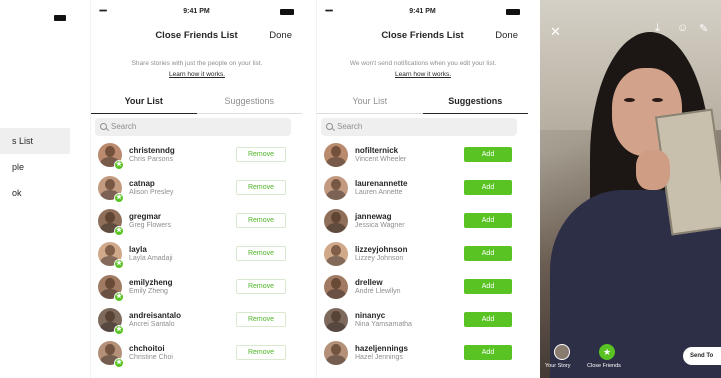  I want to click on username: christenndg, so click(152, 150).